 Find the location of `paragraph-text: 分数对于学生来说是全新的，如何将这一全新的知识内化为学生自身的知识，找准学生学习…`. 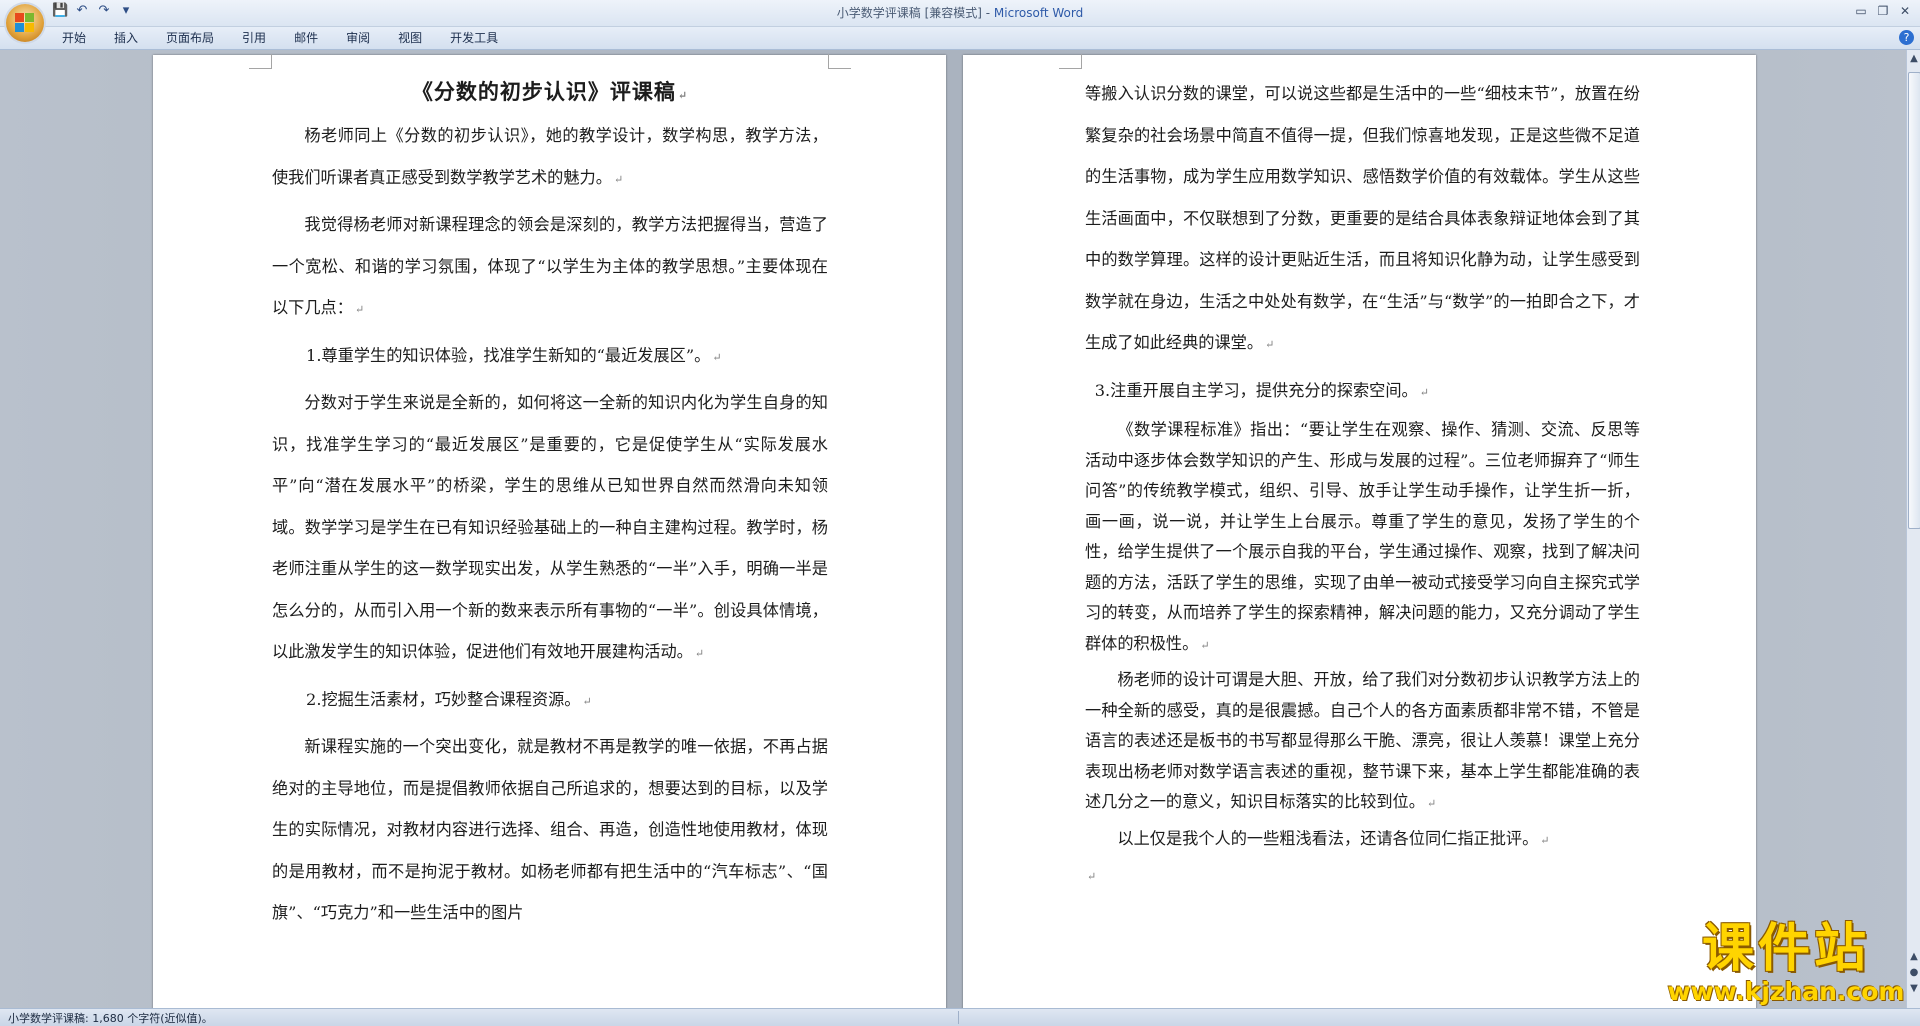

paragraph-text: 分数对于学生来说是全新的，如何将这一全新的知识内化为学生自身的知识，找准学生学习… is located at coordinates (550, 527).